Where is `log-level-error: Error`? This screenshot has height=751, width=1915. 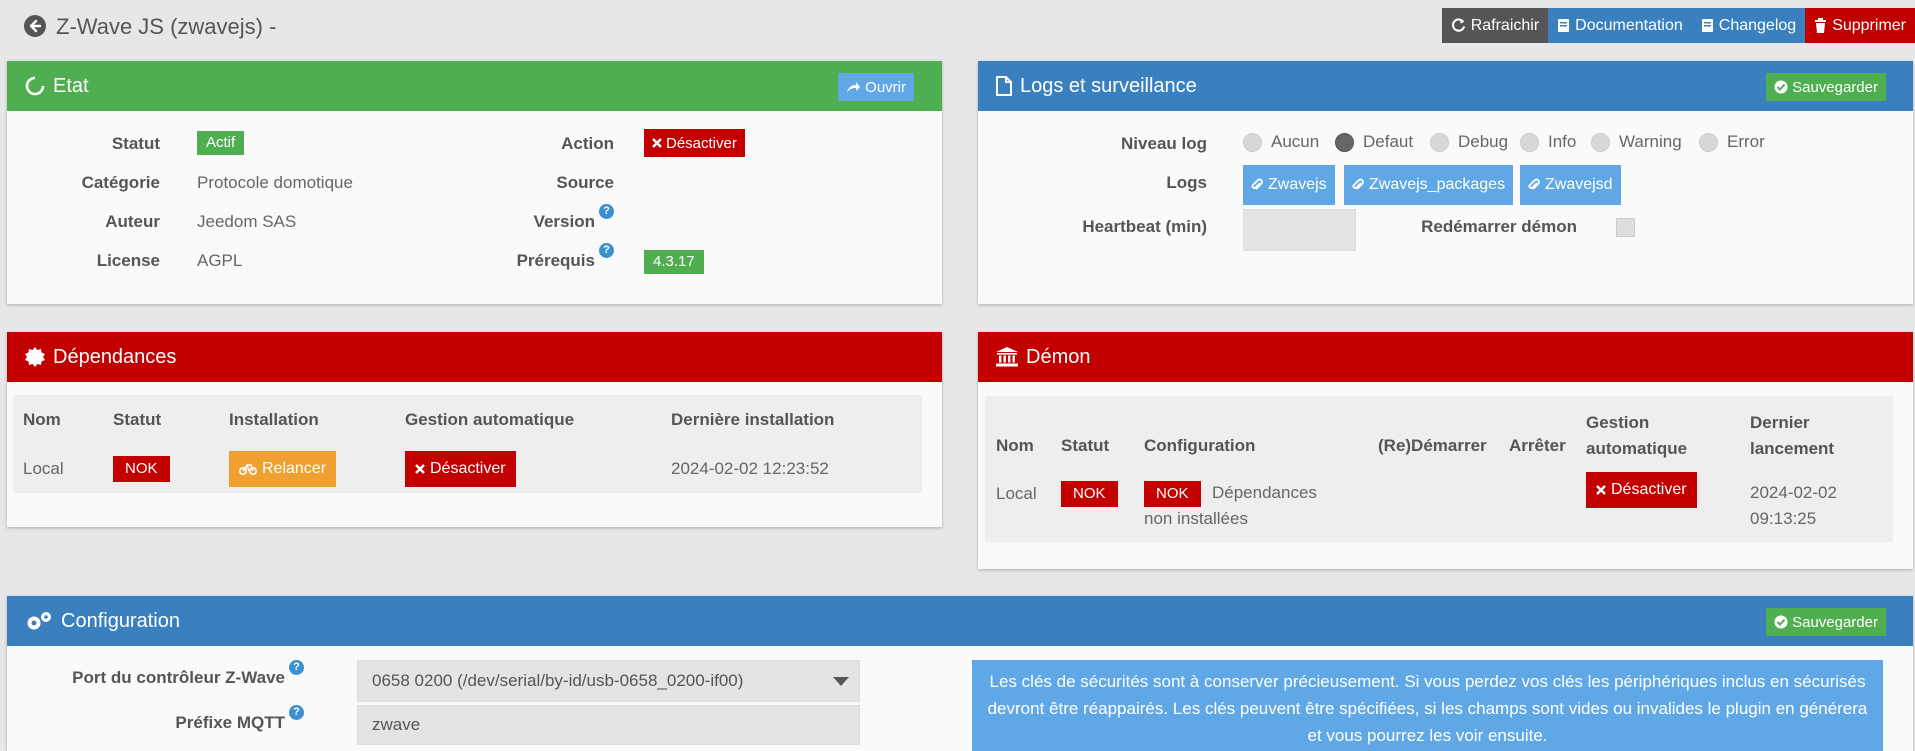 log-level-error: Error is located at coordinates (1732, 142).